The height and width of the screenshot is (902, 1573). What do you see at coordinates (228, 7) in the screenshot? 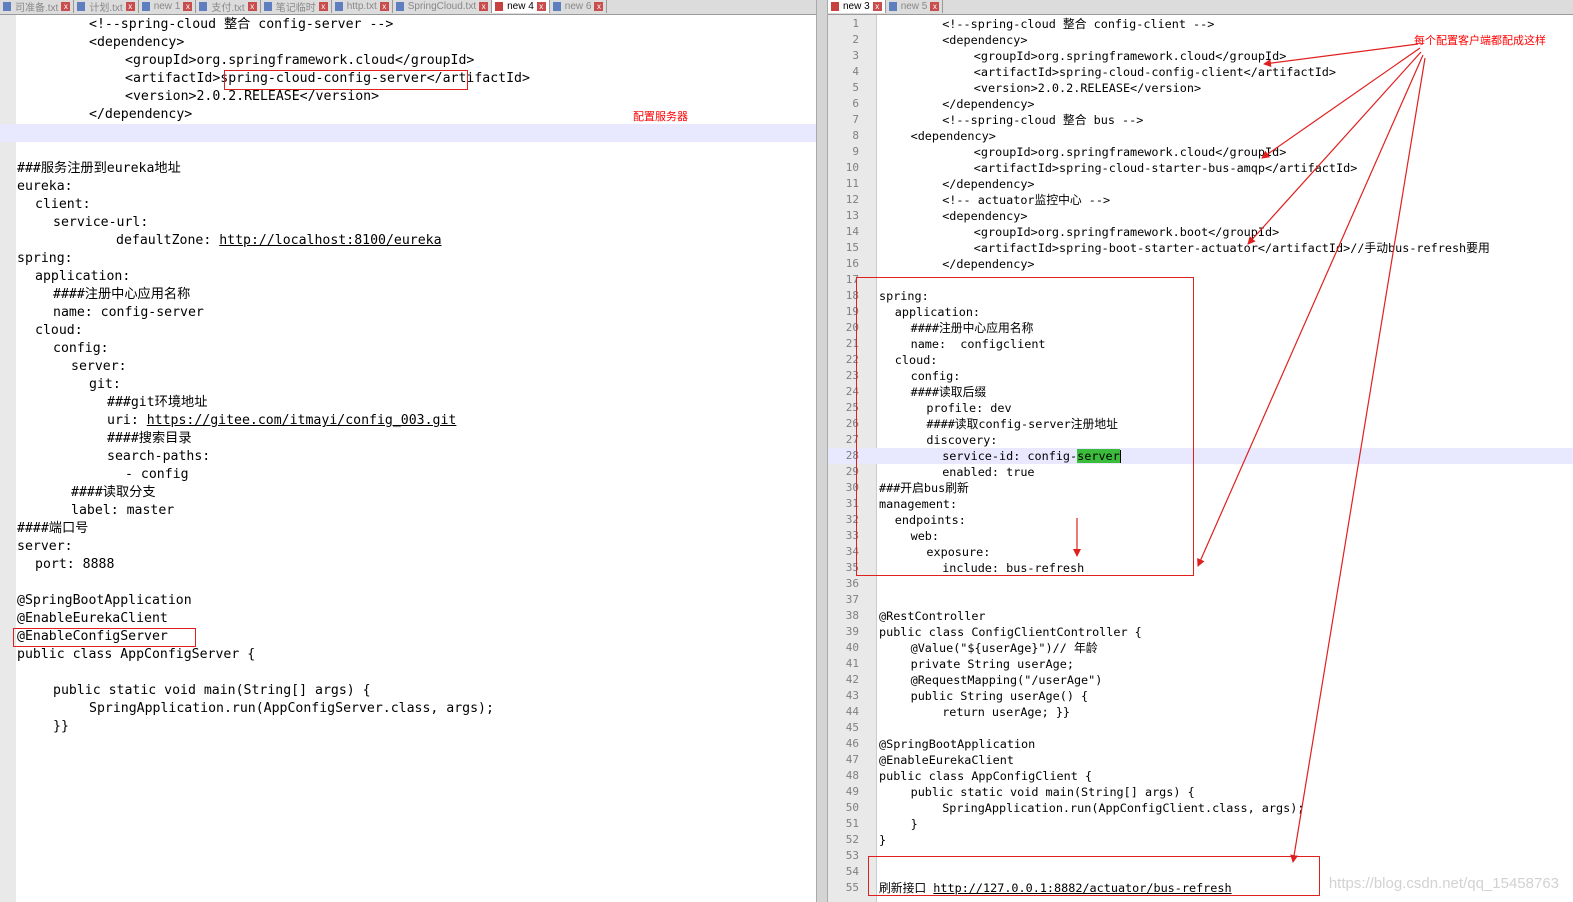
I see `tab-3: 支付.txt x` at bounding box center [228, 7].